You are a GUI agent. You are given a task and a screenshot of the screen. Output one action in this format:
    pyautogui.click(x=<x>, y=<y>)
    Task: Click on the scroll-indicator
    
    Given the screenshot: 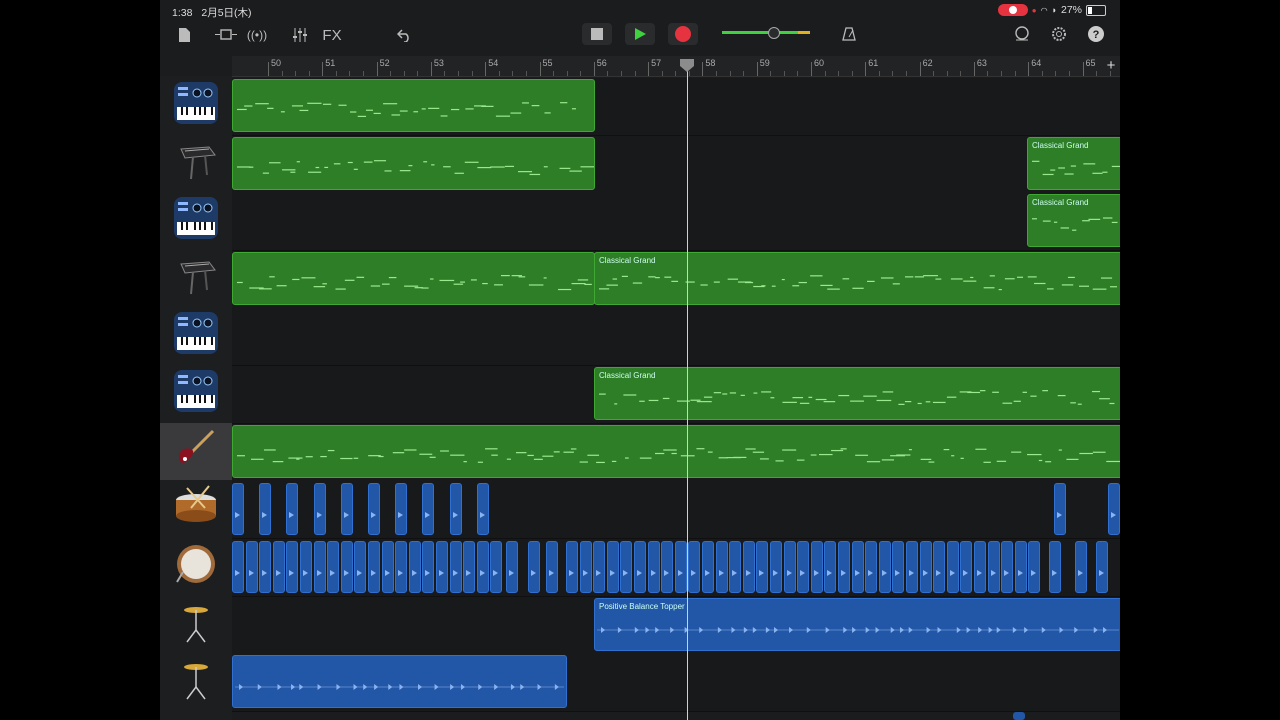 What is the action you would take?
    pyautogui.click(x=1019, y=716)
    